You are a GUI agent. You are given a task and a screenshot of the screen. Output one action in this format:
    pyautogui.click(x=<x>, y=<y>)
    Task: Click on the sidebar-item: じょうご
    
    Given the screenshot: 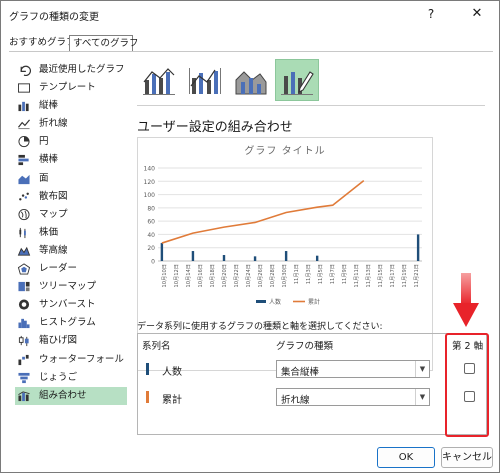 What is the action you would take?
    pyautogui.click(x=71, y=378)
    